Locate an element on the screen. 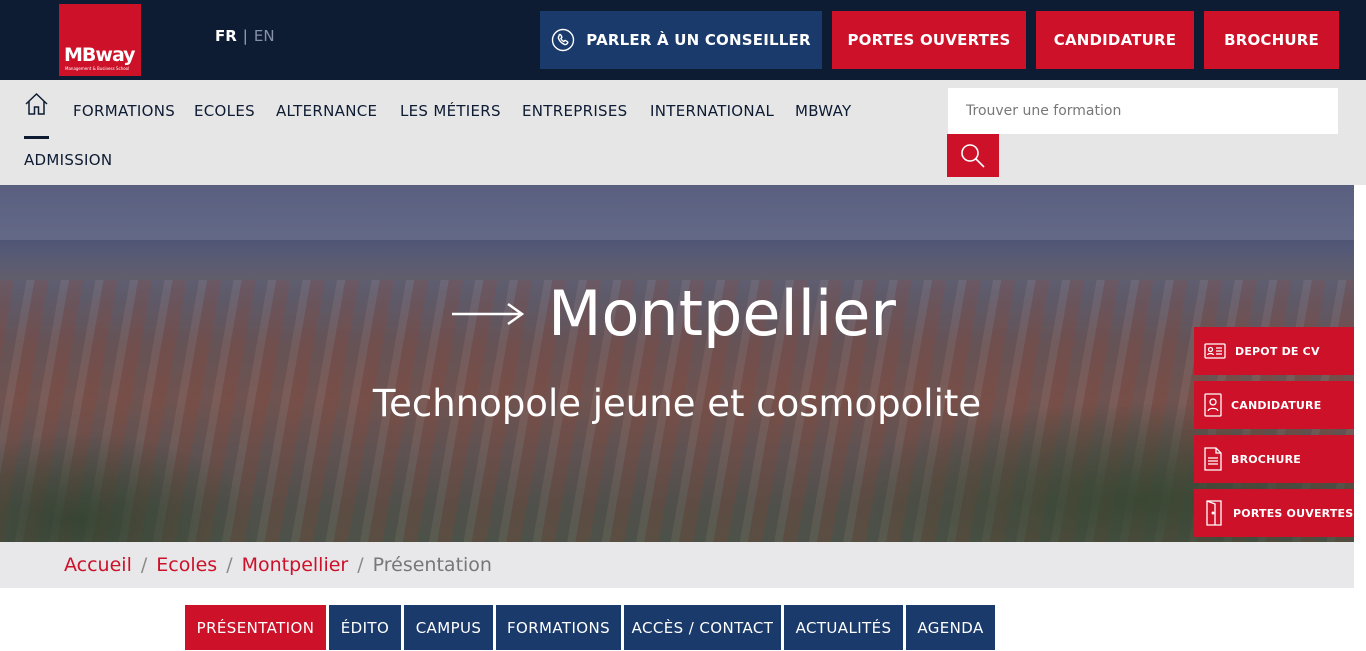  mbway-logo: MBway Management & Business School is located at coordinates (100, 40).